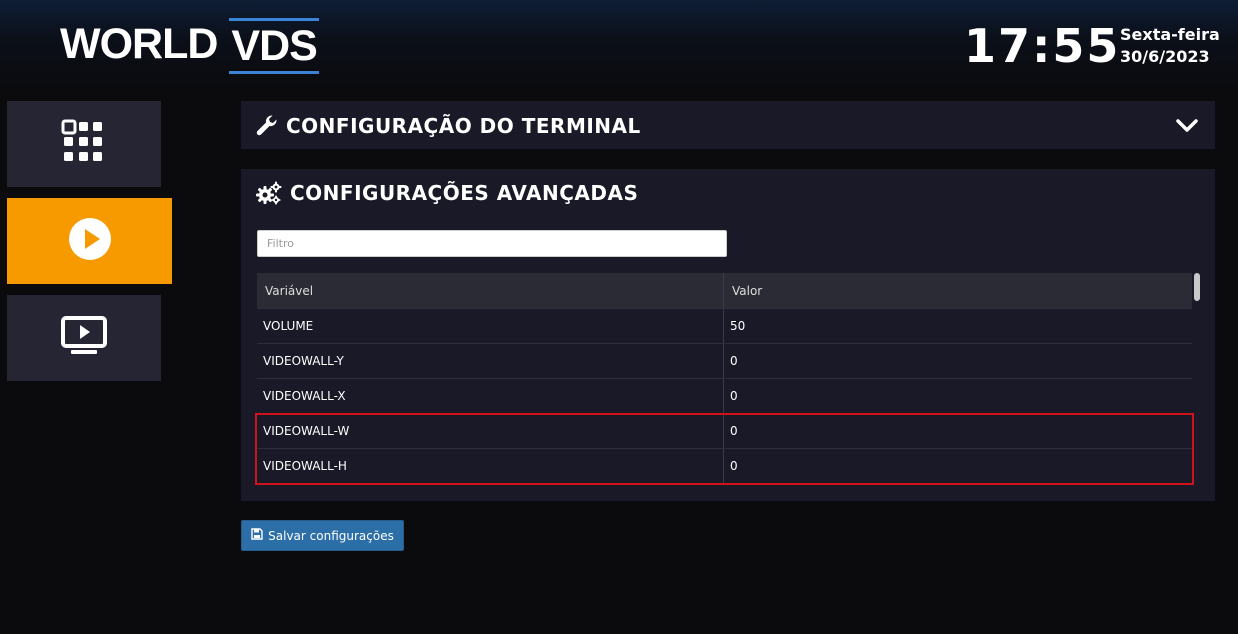 This screenshot has height=634, width=1238. I want to click on chevron-down-icon, so click(1187, 127).